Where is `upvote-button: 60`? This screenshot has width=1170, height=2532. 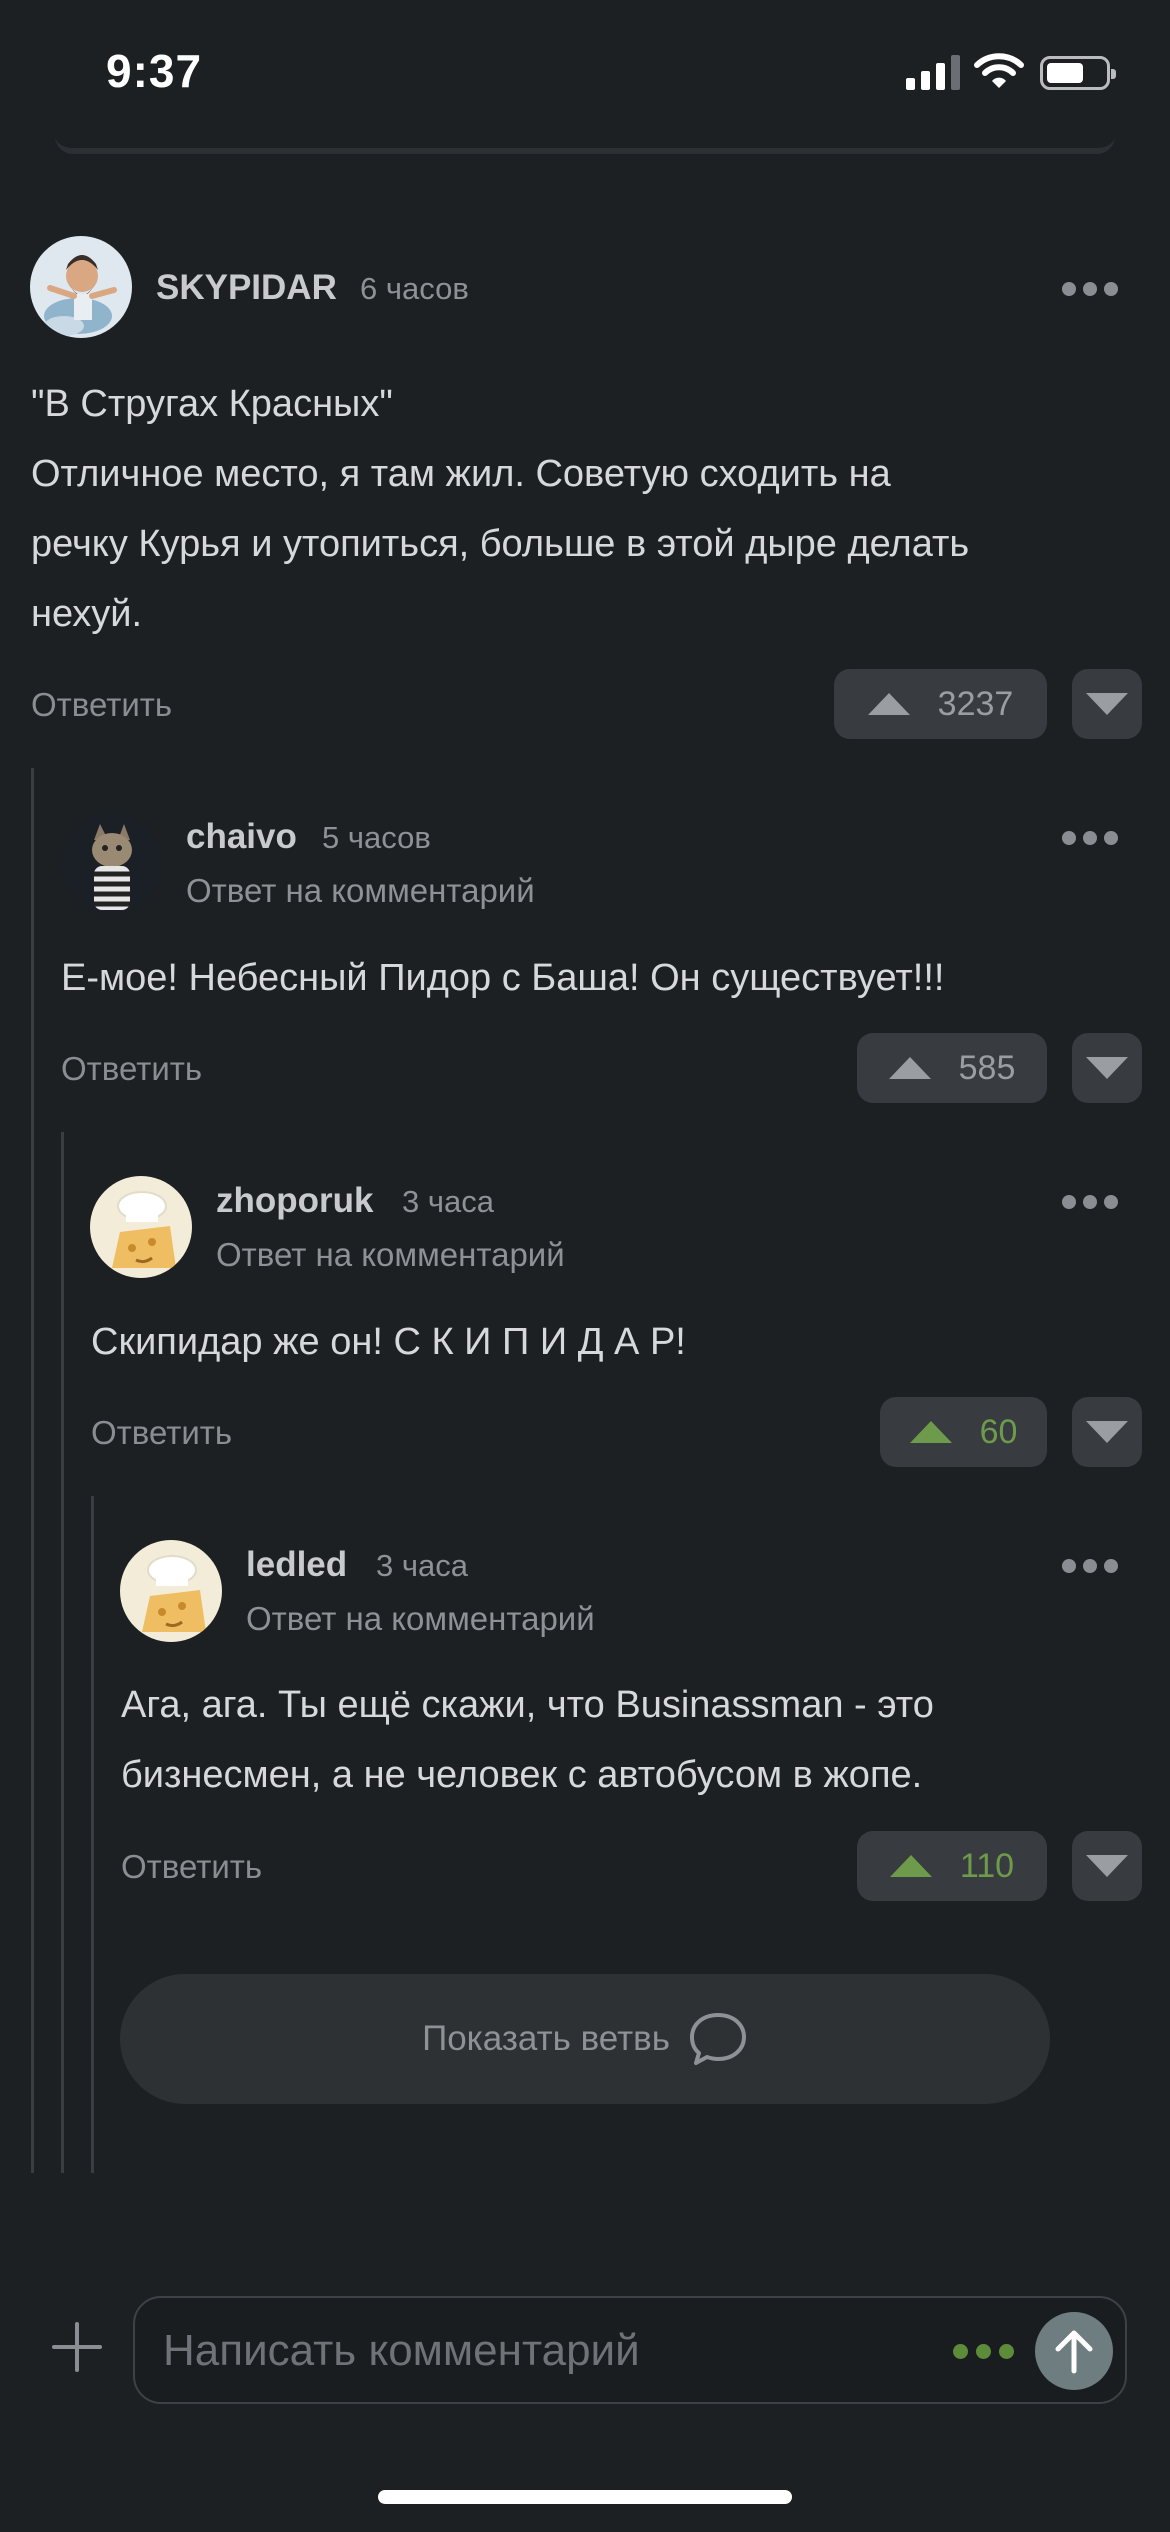 upvote-button: 60 is located at coordinates (963, 1432).